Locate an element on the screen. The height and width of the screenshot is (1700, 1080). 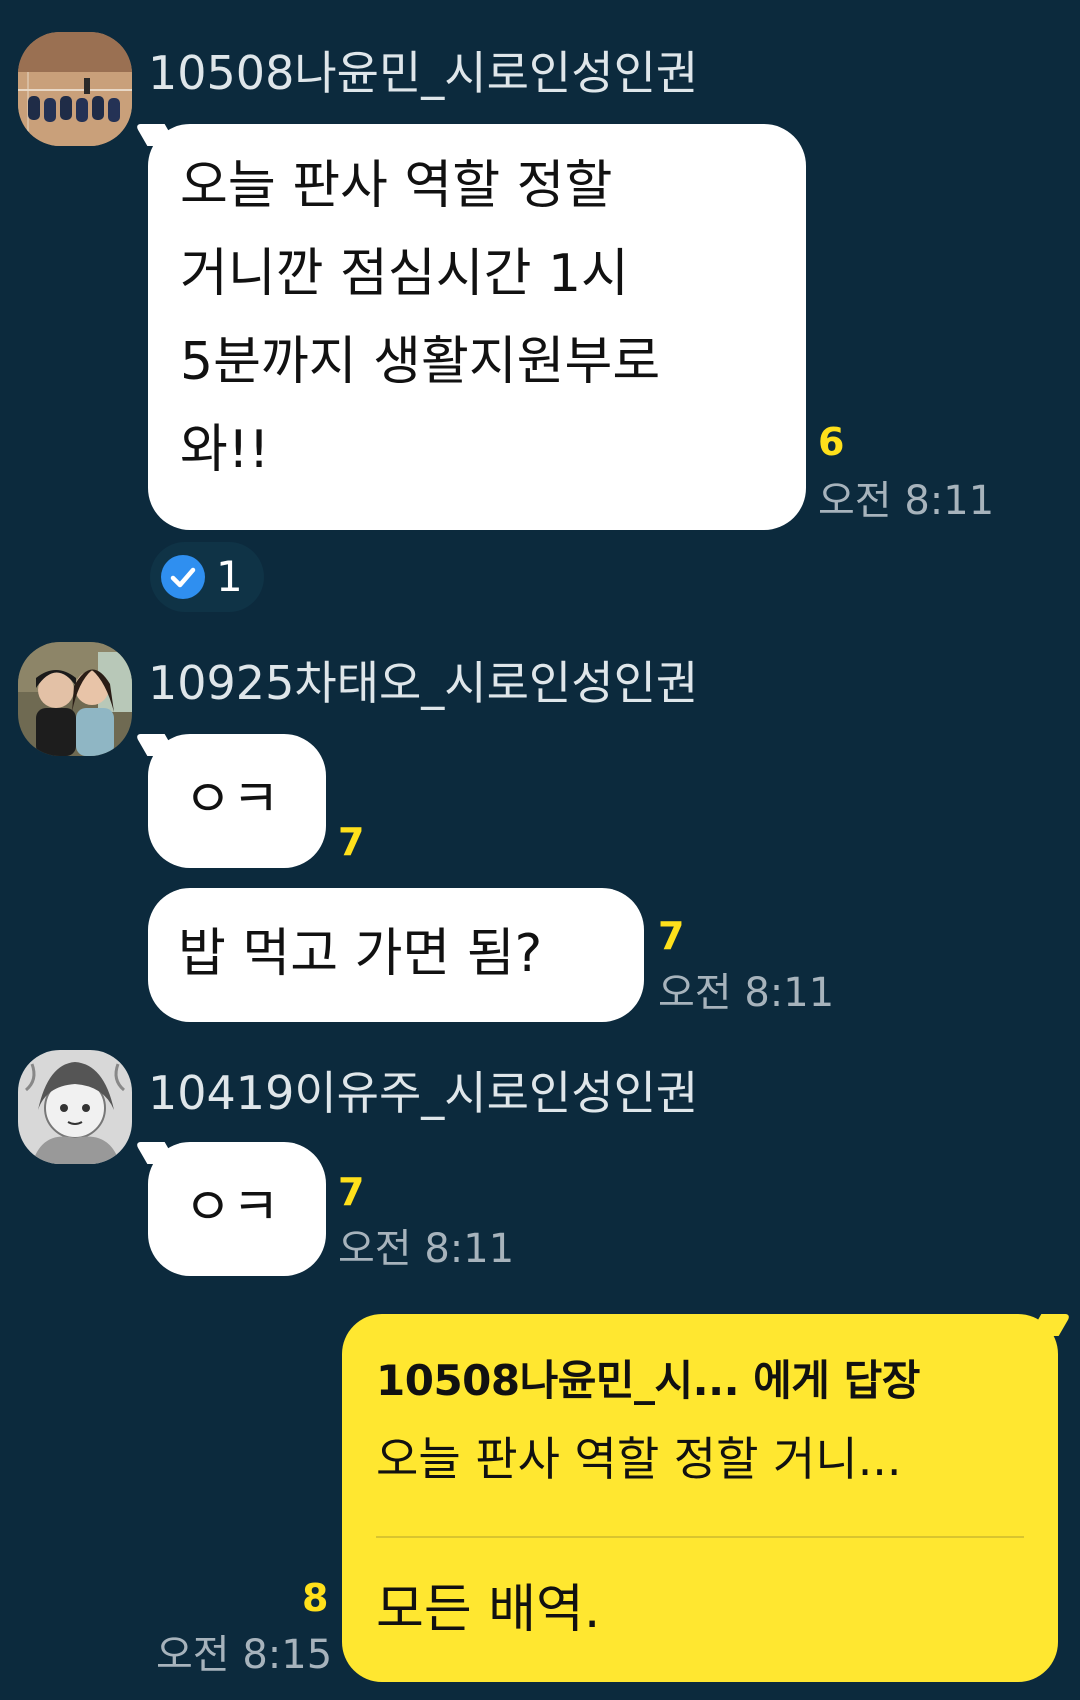
message-bubble: 오늘 판사 역할 정할 거니깐 점심시간 1시 5분까지 생활지원부로 와!! is located at coordinates (477, 327).